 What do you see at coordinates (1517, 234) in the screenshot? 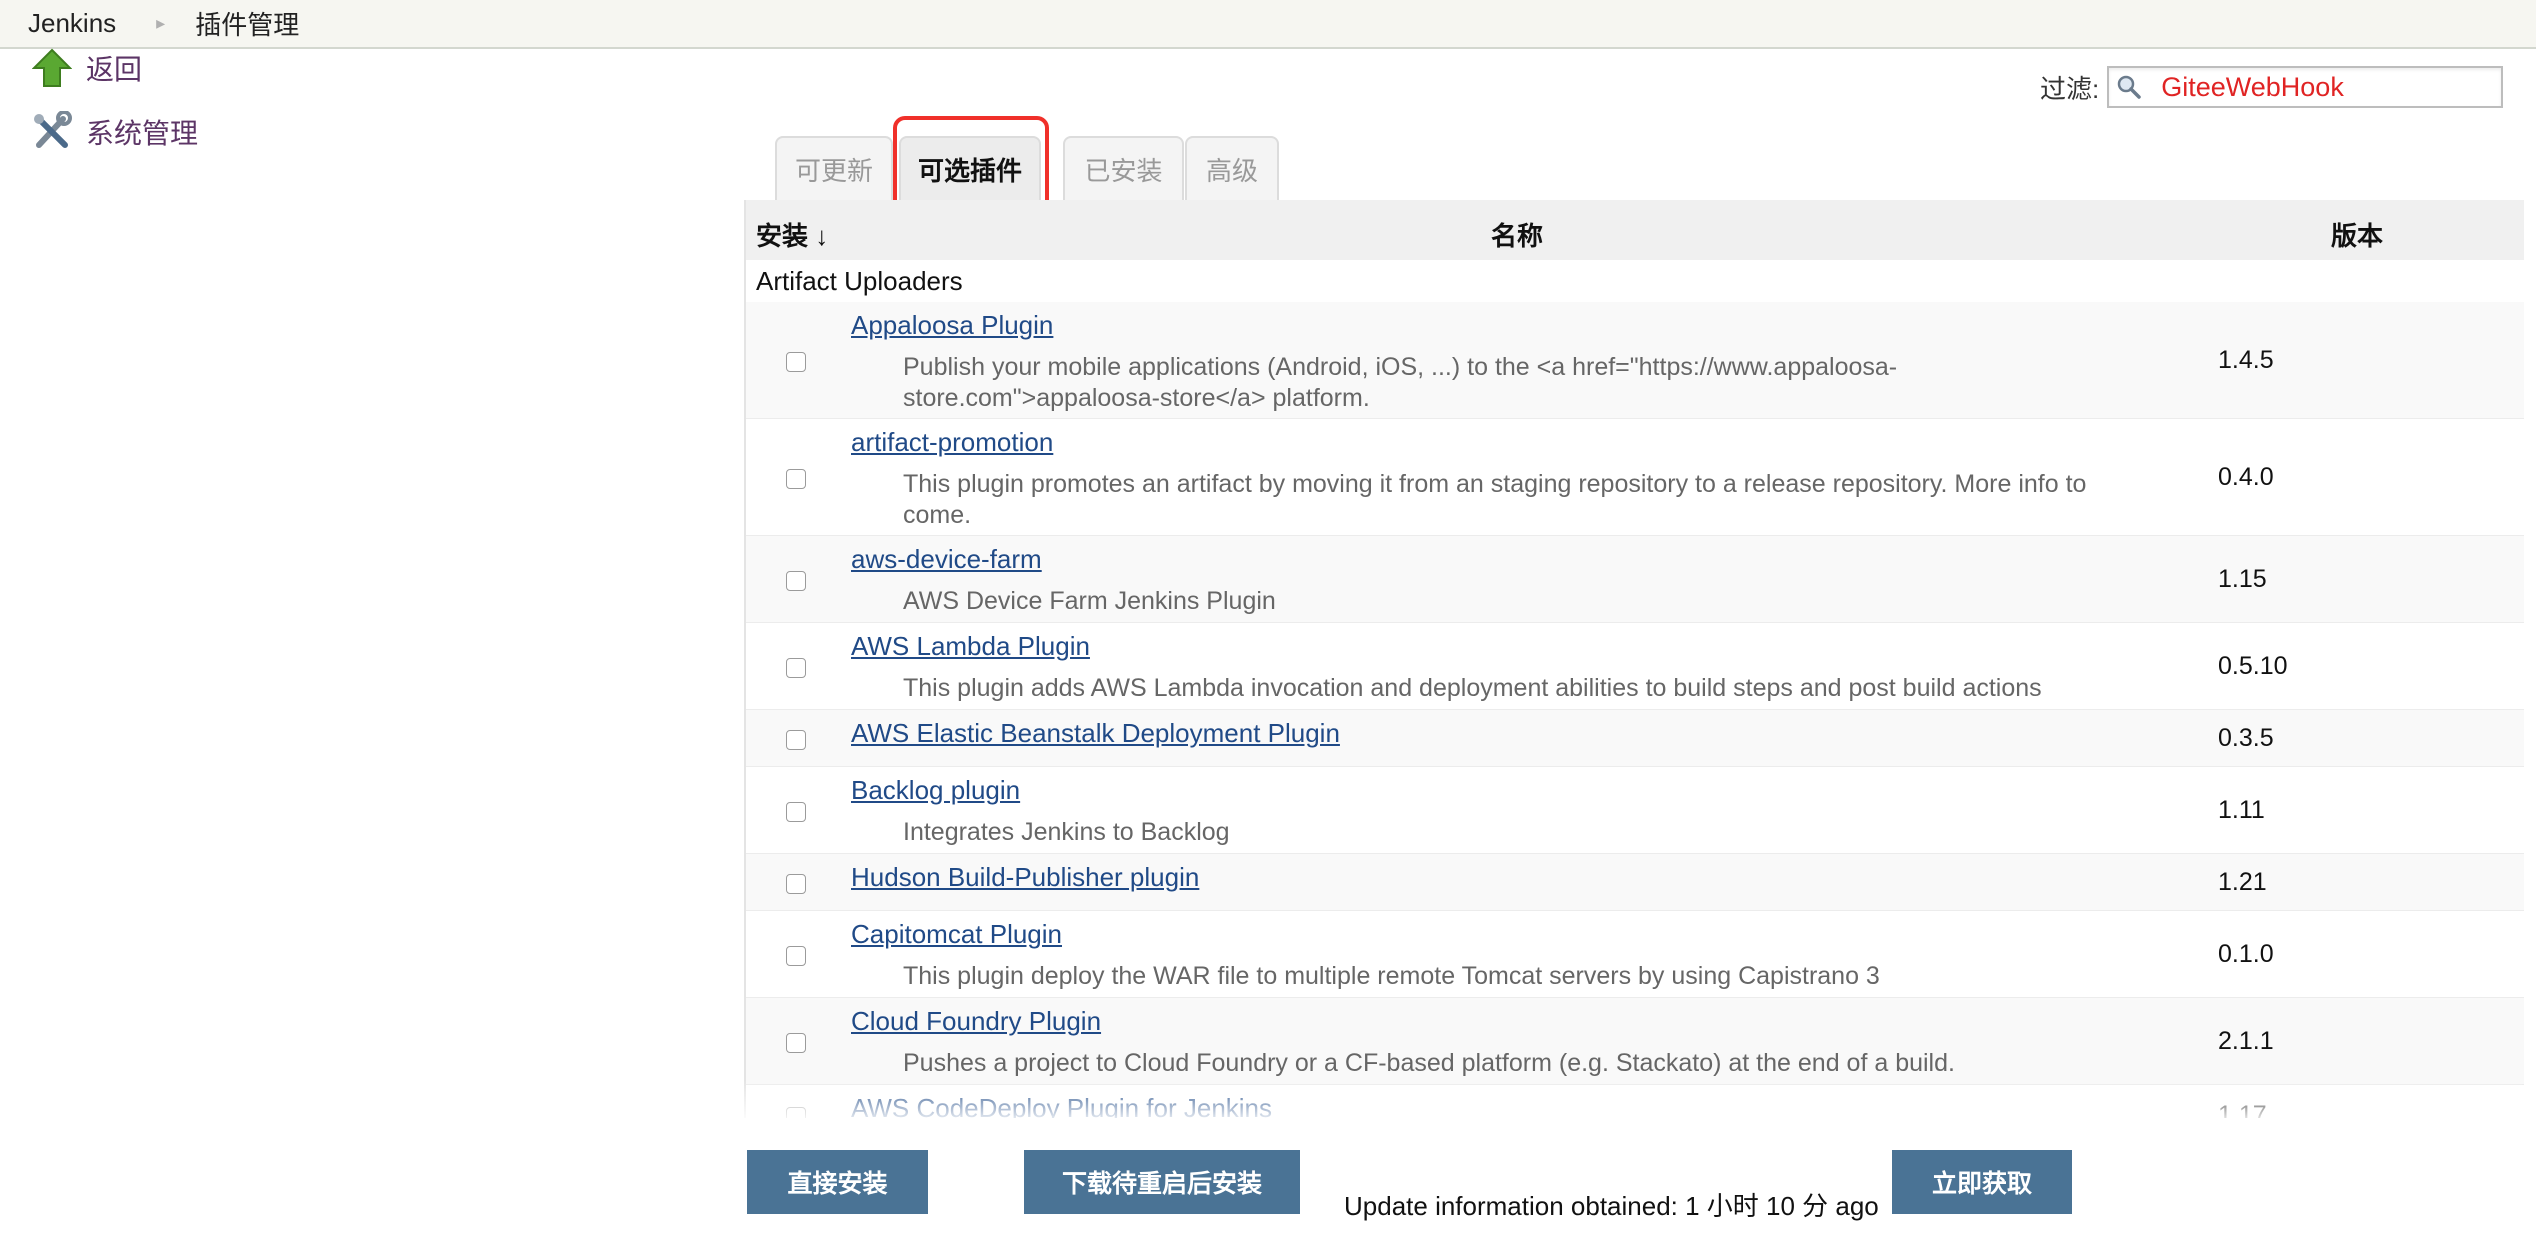
I see `header-name: 名称` at bounding box center [1517, 234].